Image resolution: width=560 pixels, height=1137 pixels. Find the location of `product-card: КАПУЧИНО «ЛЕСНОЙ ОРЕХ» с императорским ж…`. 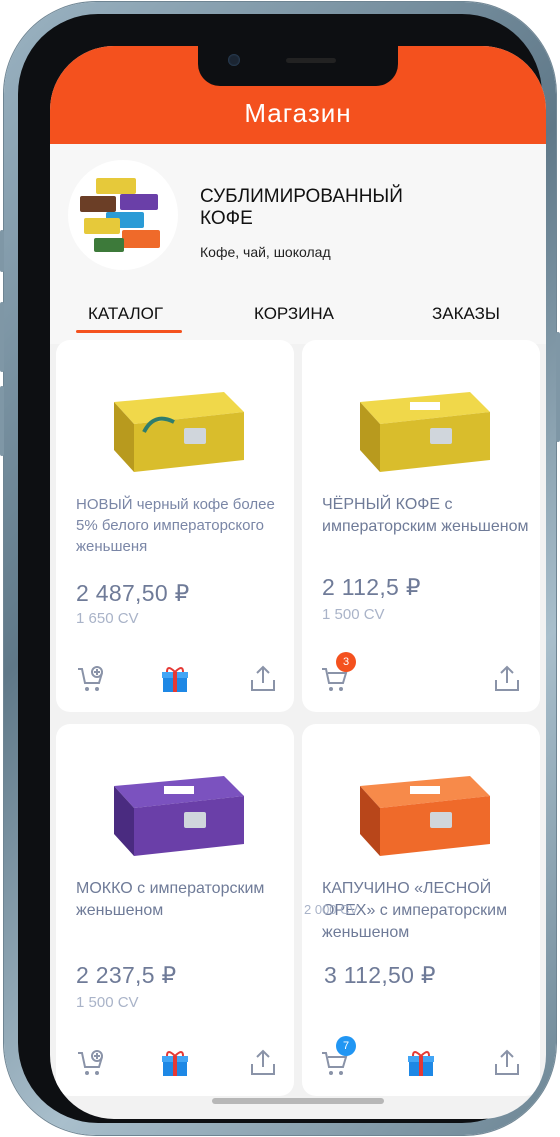

product-card: КАПУЧИНО «ЛЕСНОЙ ОРЕХ» с императорским ж… is located at coordinates (421, 910).